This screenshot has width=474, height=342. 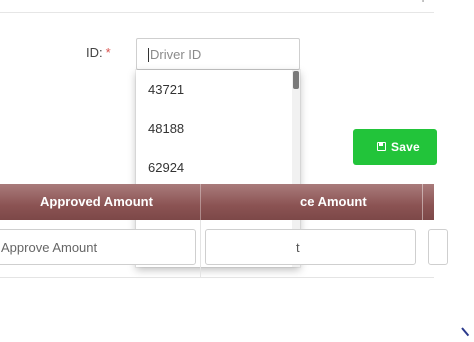 What do you see at coordinates (108, 52) in the screenshot?
I see `required-asterisk: *` at bounding box center [108, 52].